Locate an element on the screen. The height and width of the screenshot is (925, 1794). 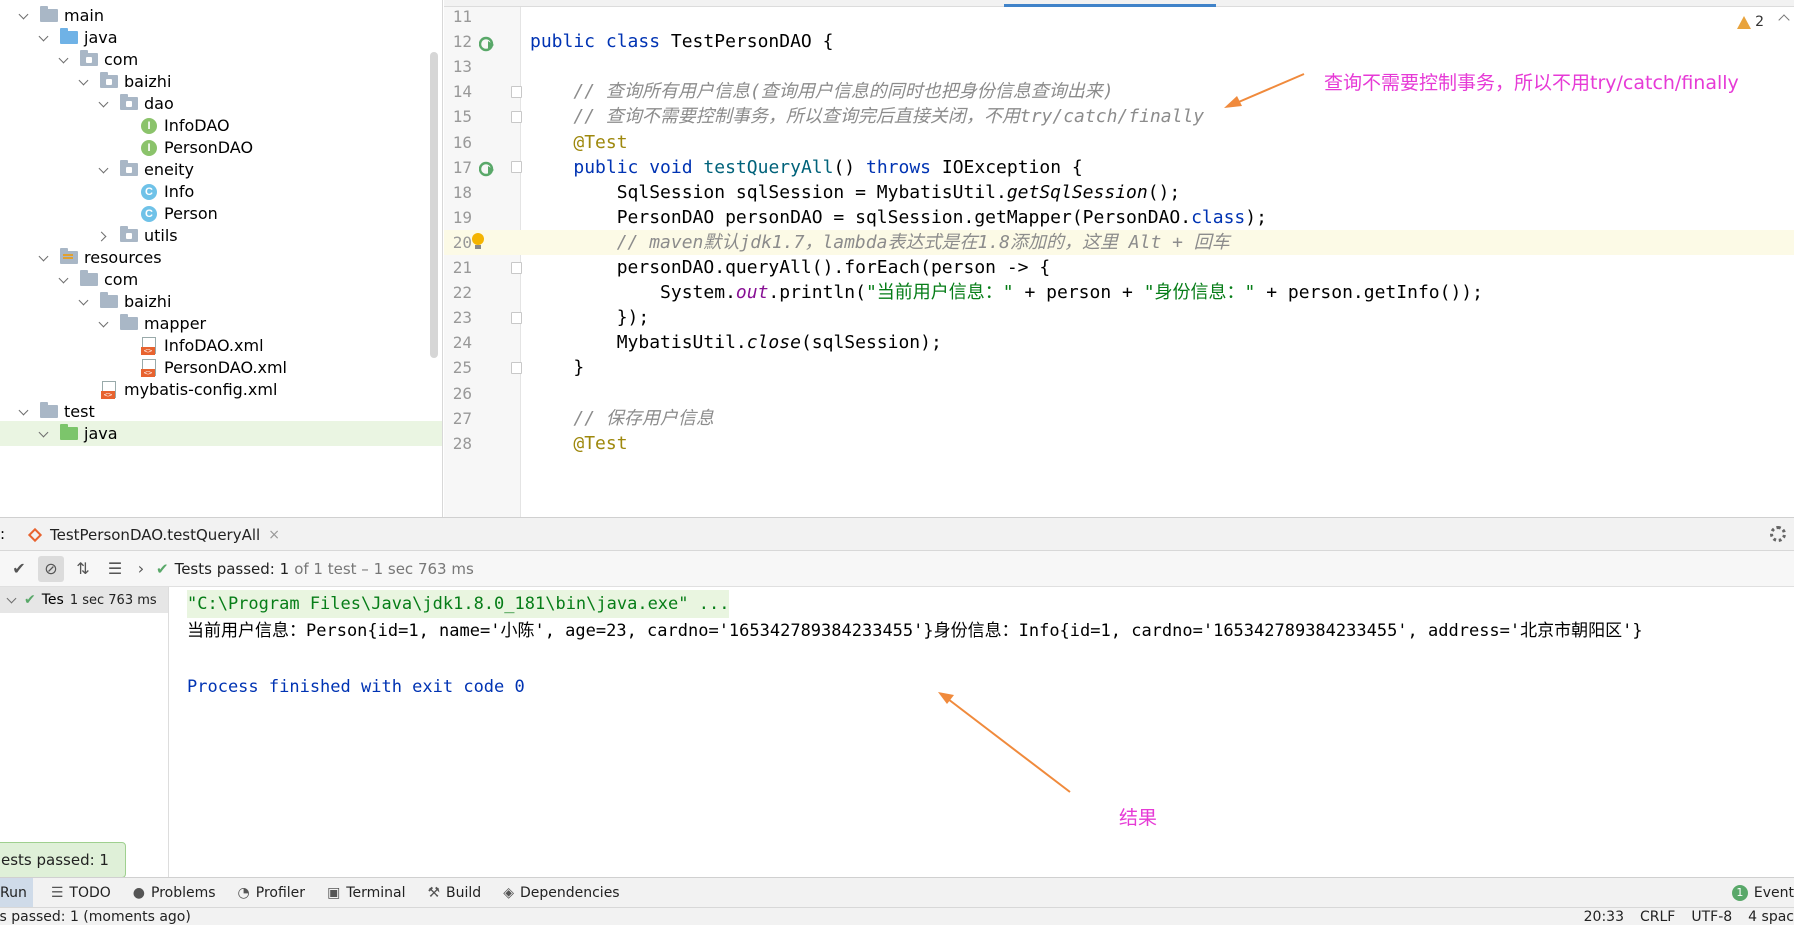
code-line: 11 is located at coordinates (1119, 16).